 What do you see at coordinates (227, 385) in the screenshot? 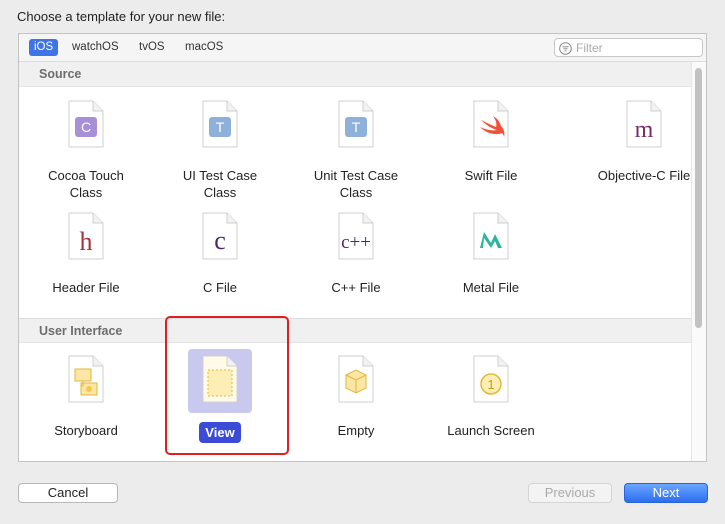
I see `selection-highlight-outline` at bounding box center [227, 385].